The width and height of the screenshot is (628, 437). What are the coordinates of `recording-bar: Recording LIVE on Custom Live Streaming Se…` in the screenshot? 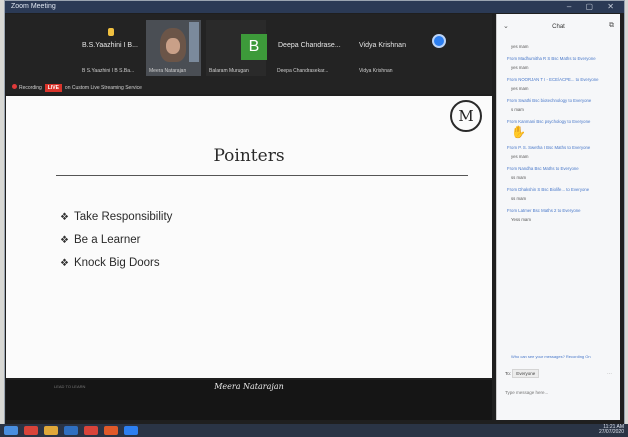 It's located at (77, 88).